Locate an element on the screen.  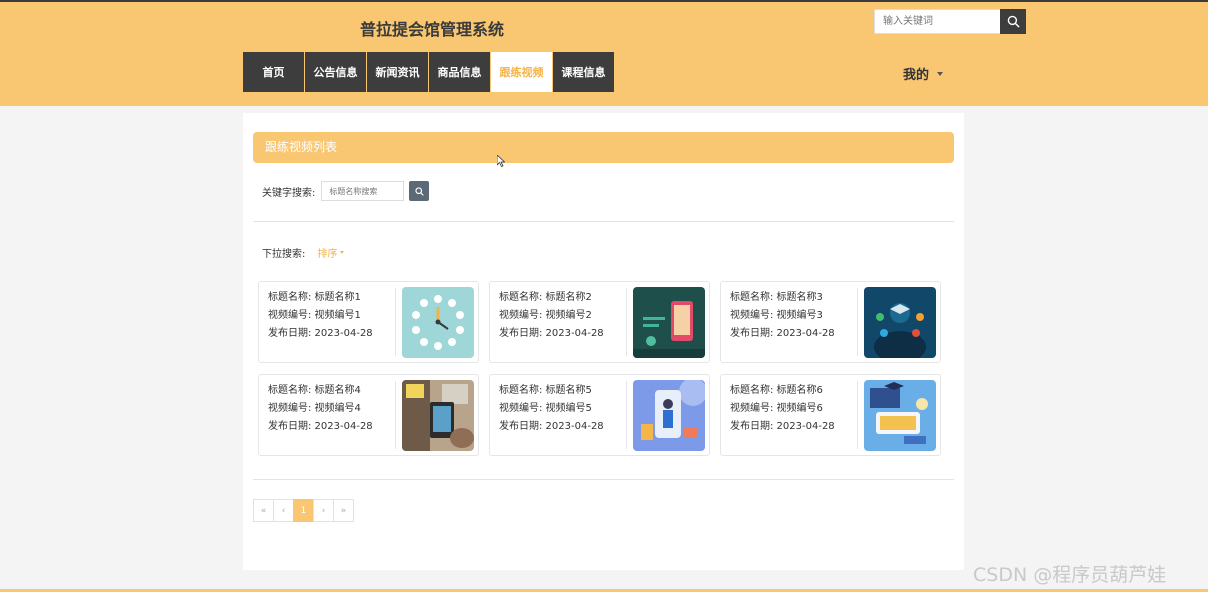
clock-icons-thumbnail is located at coordinates (438, 322).